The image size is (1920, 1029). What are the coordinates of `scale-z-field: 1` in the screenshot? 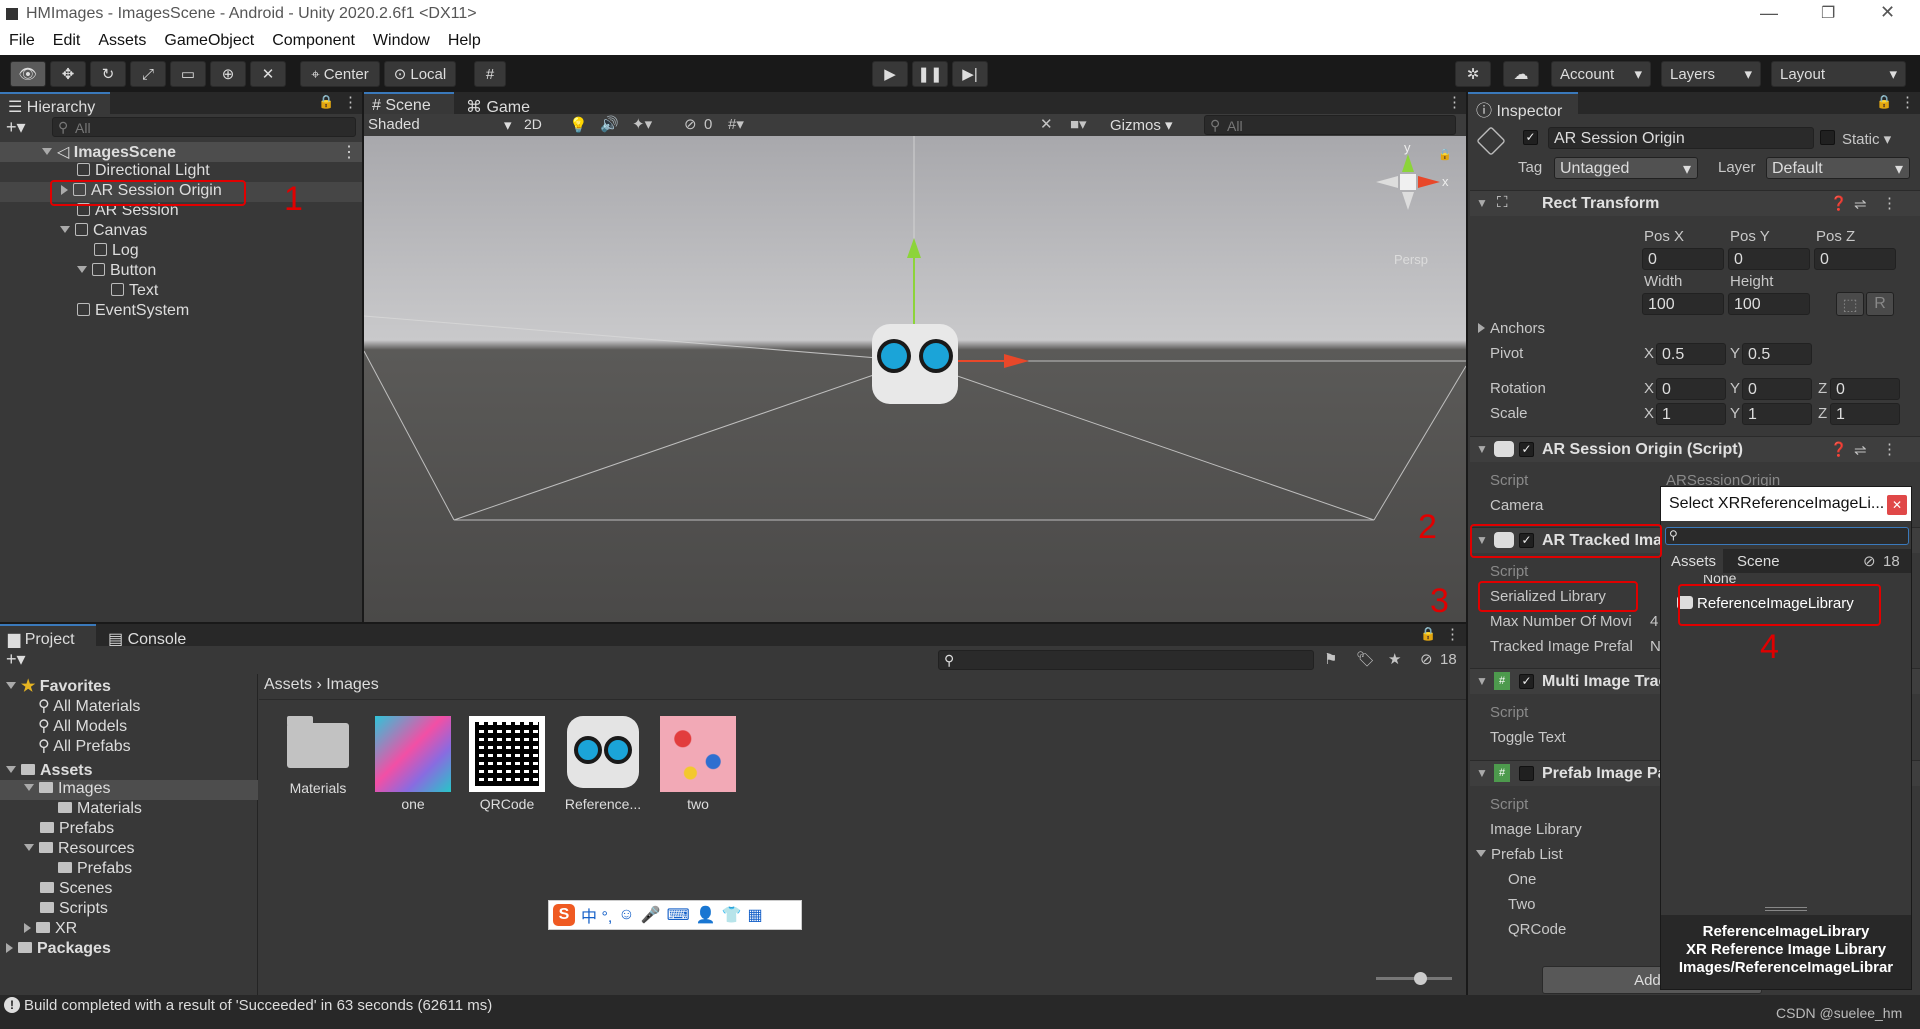 It's located at (1865, 414).